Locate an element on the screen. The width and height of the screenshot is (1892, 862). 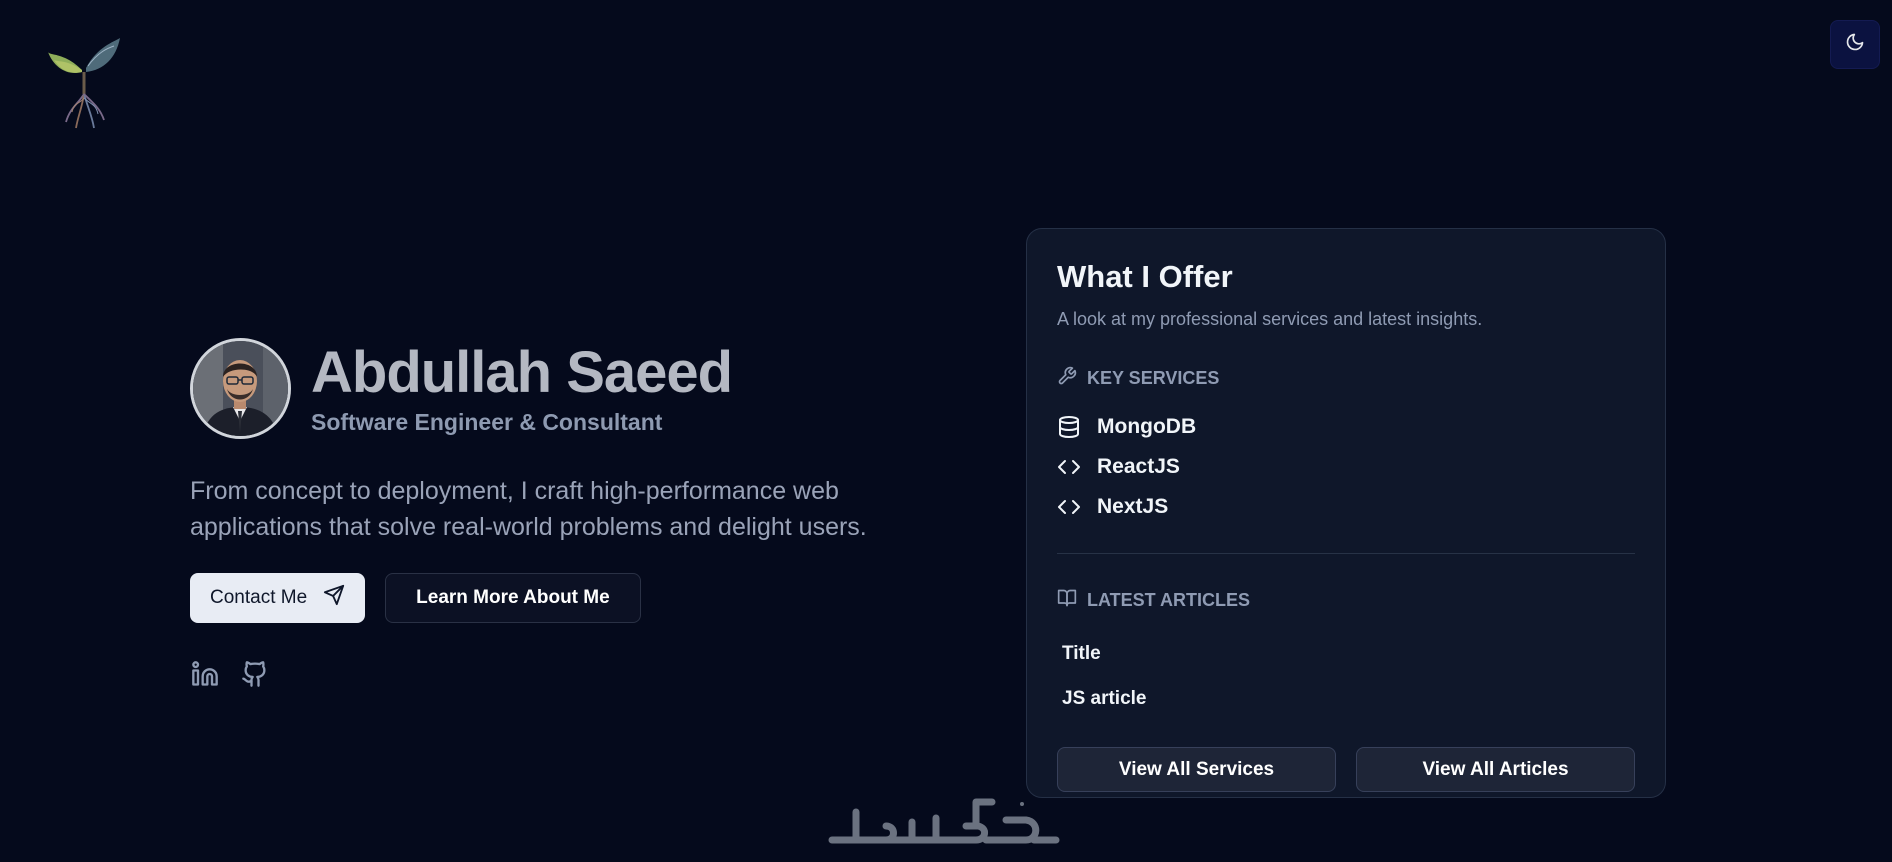
theme-toggle-button is located at coordinates (1855, 44).